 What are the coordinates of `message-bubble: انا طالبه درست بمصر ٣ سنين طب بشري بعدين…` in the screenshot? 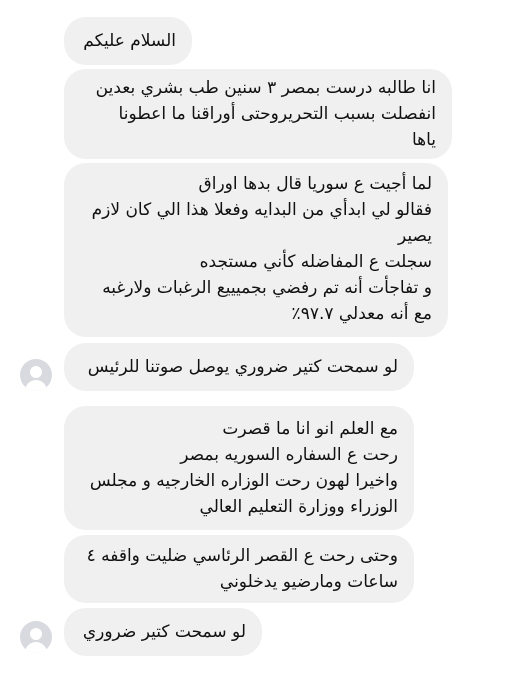 It's located at (258, 114).